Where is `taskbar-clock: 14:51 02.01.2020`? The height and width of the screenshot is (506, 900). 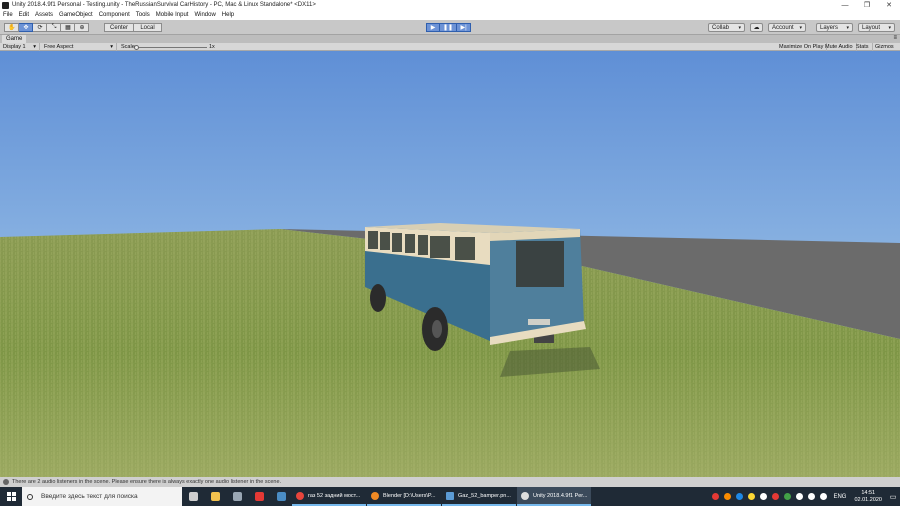
taskbar-clock: 14:51 02.01.2020 is located at coordinates (868, 497).